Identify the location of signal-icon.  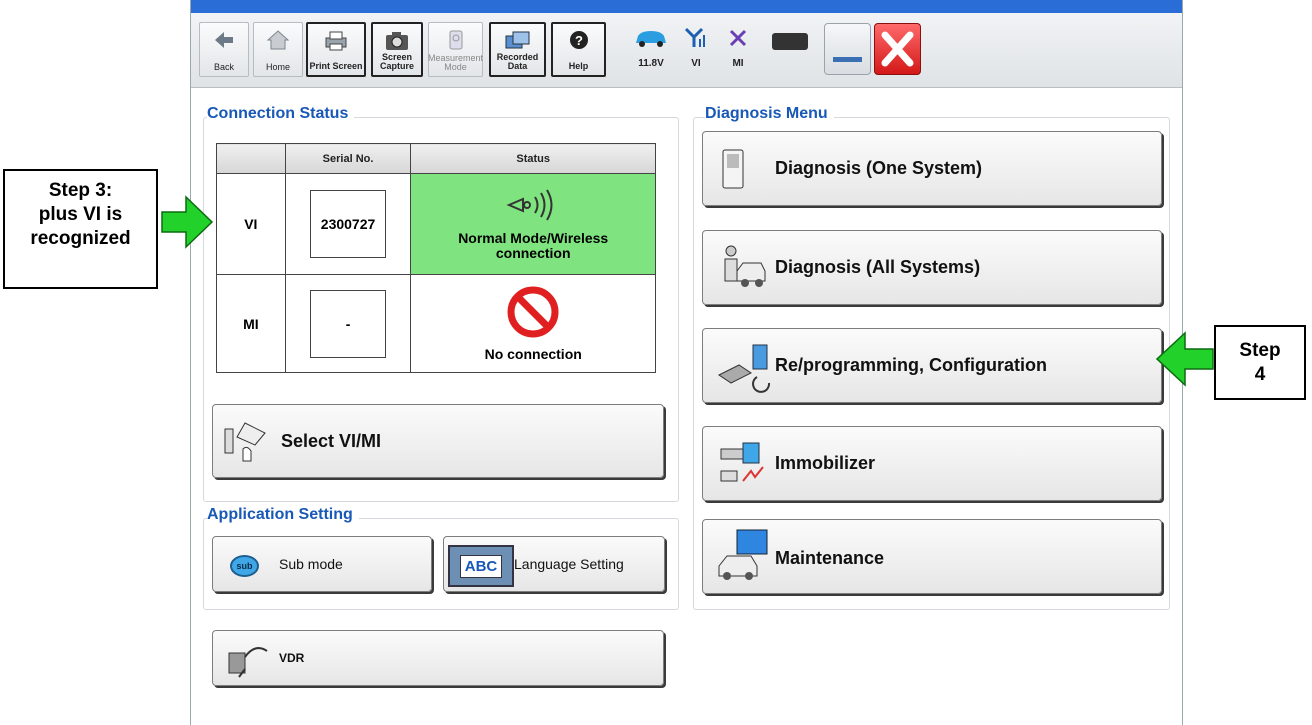
(694, 37).